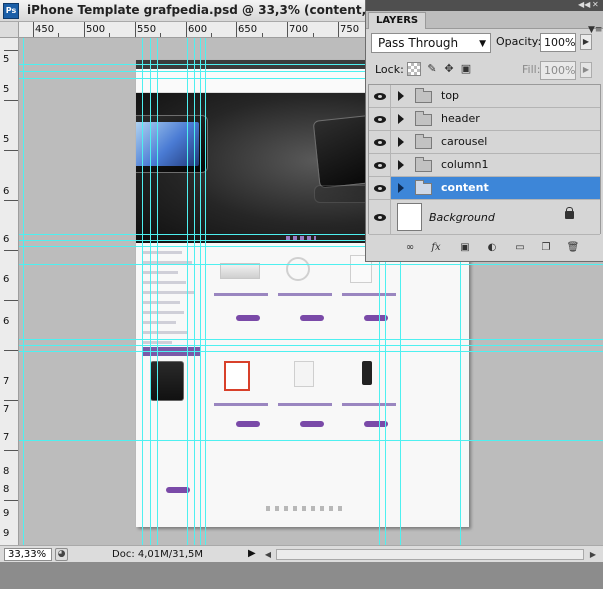  What do you see at coordinates (584, 5) in the screenshot?
I see `collapse-panel-icon: ◀◀` at bounding box center [584, 5].